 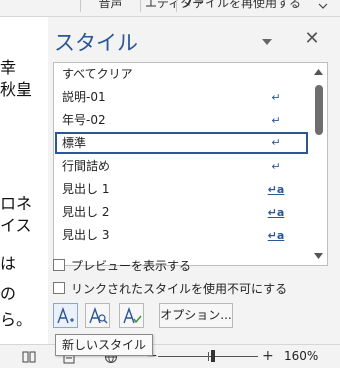 What do you see at coordinates (59, 288) in the screenshot?
I see `disable-linked-styles-checkbox` at bounding box center [59, 288].